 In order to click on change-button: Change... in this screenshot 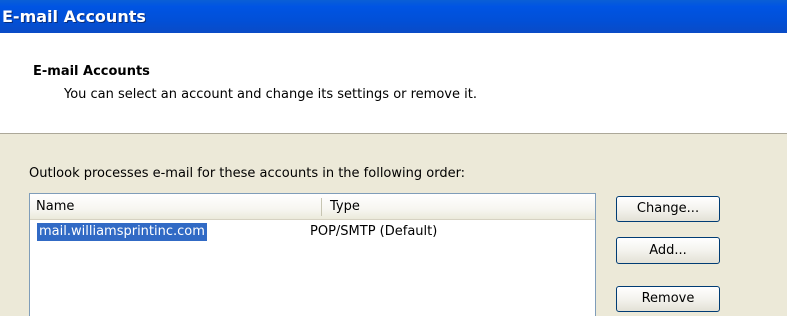, I will do `click(668, 209)`.